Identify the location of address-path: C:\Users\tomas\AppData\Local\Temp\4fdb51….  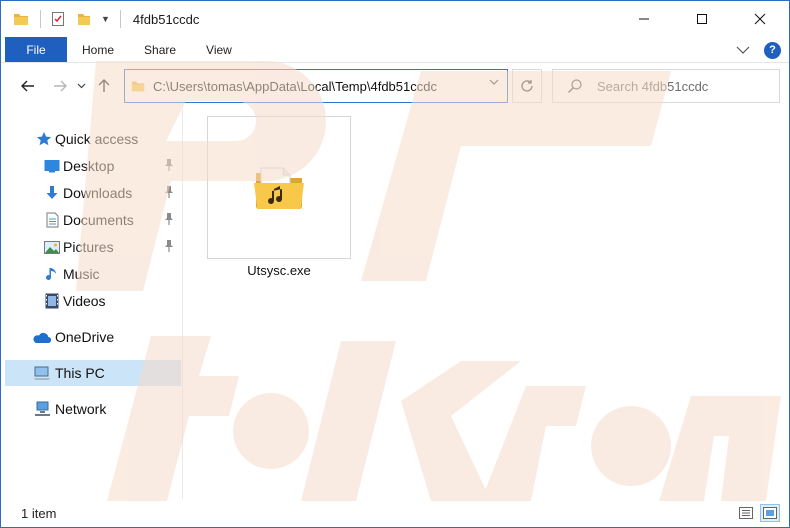
(295, 86).